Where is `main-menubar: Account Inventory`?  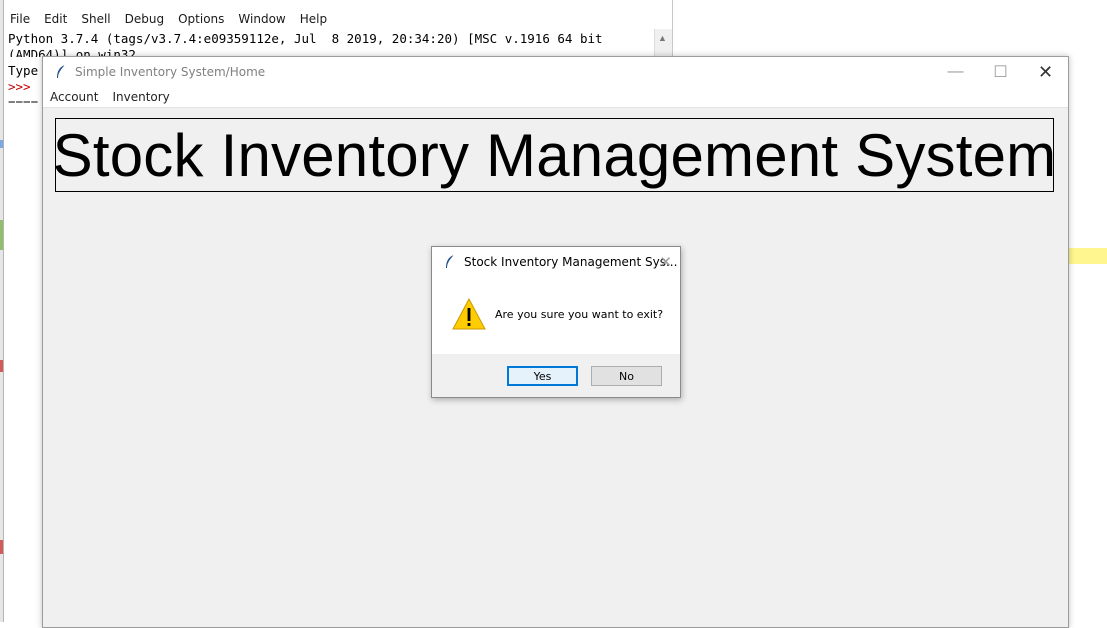 main-menubar: Account Inventory is located at coordinates (555, 97).